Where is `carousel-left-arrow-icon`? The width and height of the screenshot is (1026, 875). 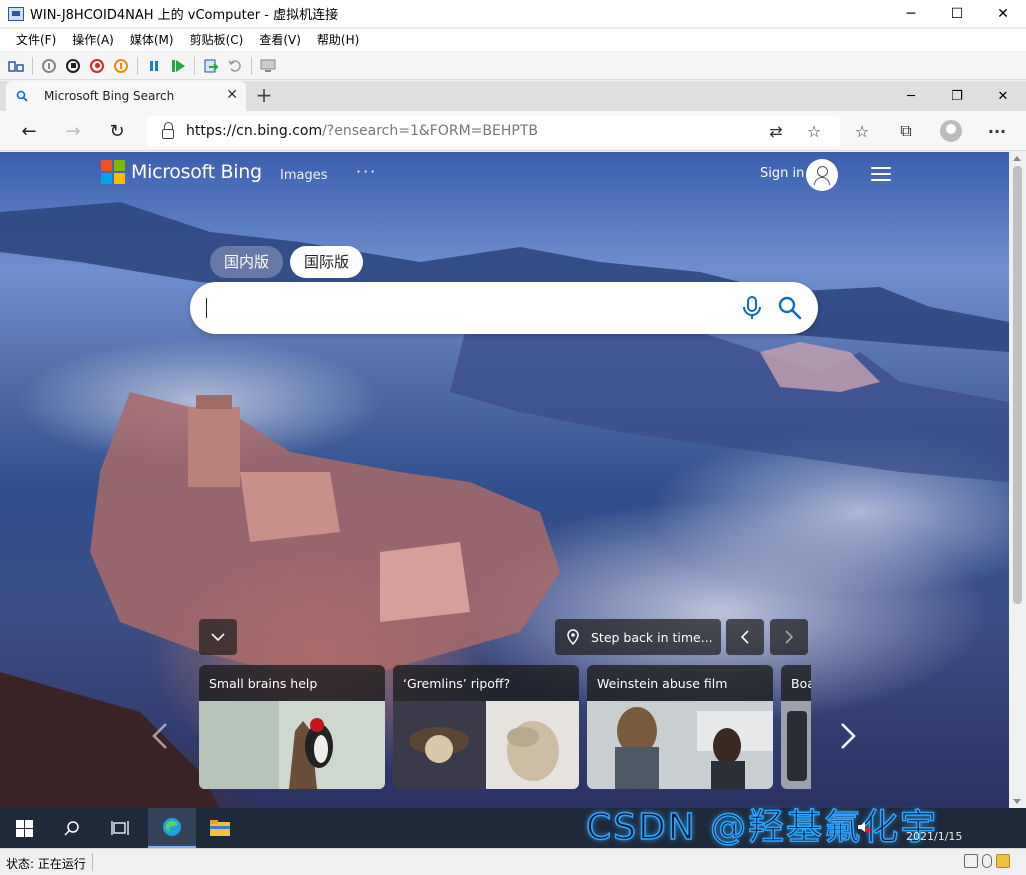 carousel-left-arrow-icon is located at coordinates (160, 736).